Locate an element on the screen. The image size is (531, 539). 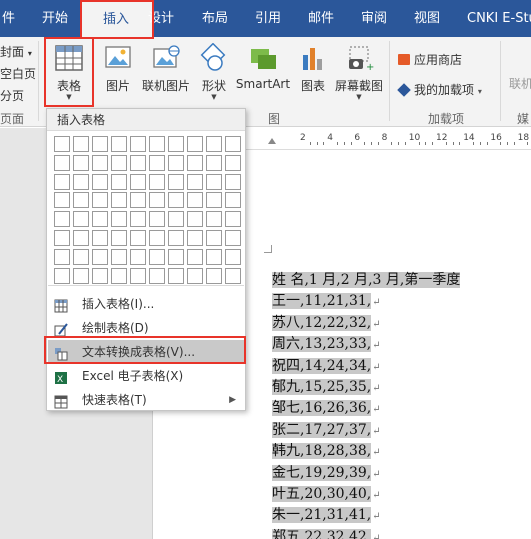
tab-file: 件 is located at coordinates (8, 18).